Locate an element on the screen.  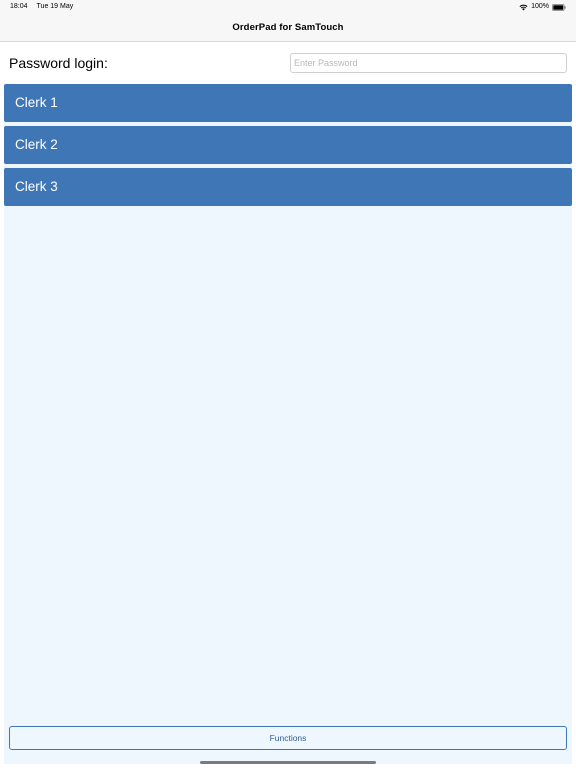
status-right: 100% is located at coordinates (542, 7).